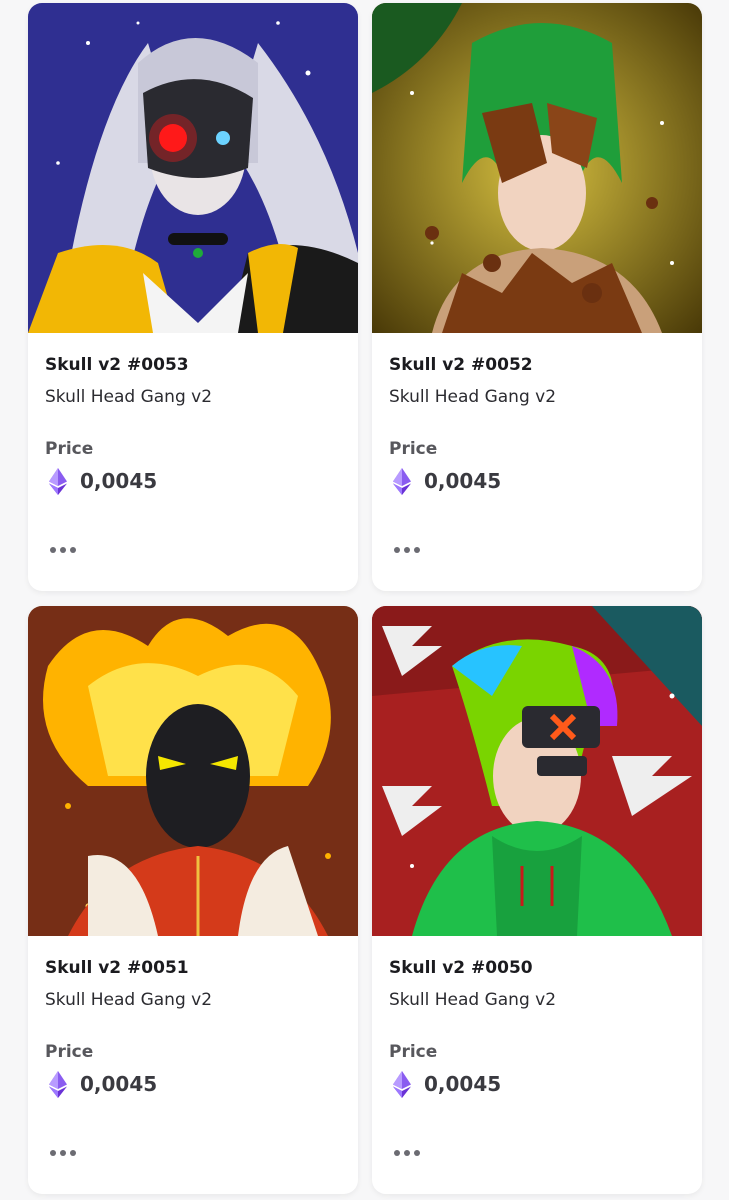  I want to click on nft-name: Skull v2 #0050, so click(461, 968).